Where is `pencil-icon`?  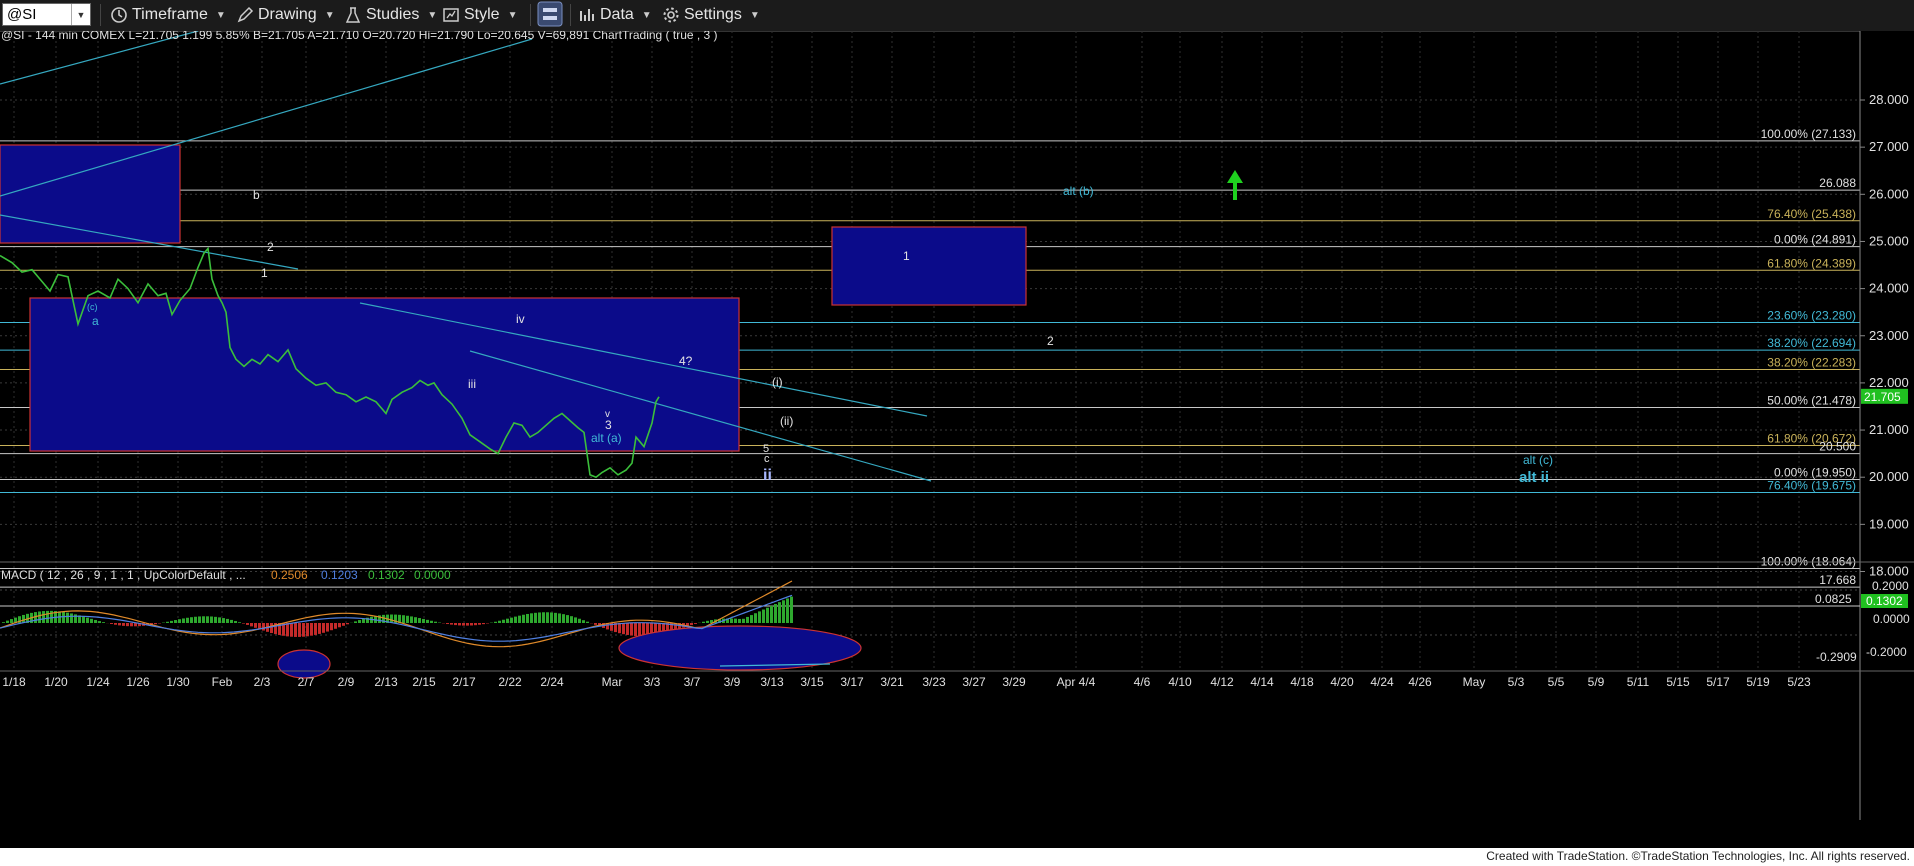
pencil-icon is located at coordinates (245, 15).